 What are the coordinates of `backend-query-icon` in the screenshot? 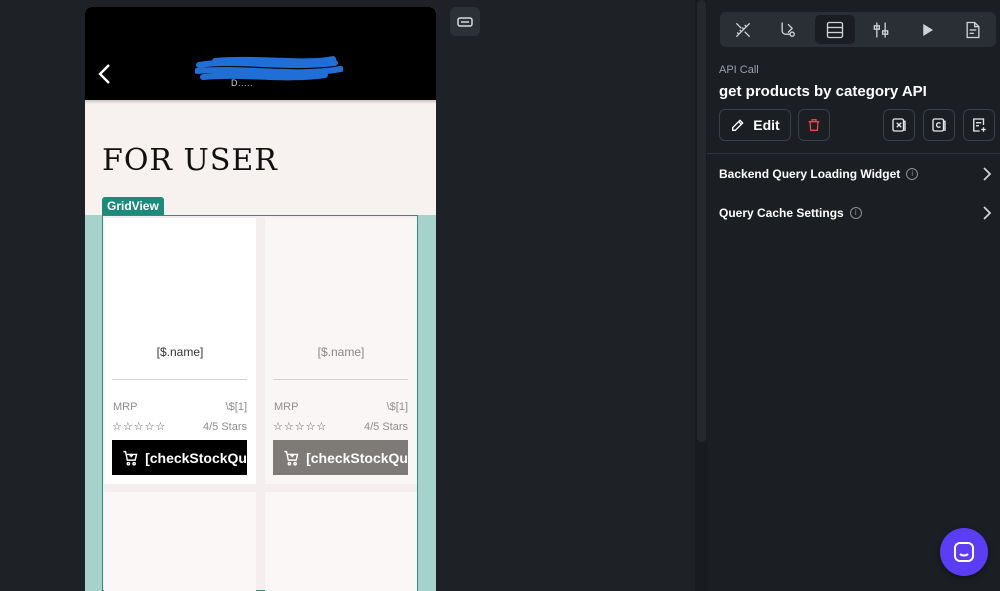 It's located at (835, 29).